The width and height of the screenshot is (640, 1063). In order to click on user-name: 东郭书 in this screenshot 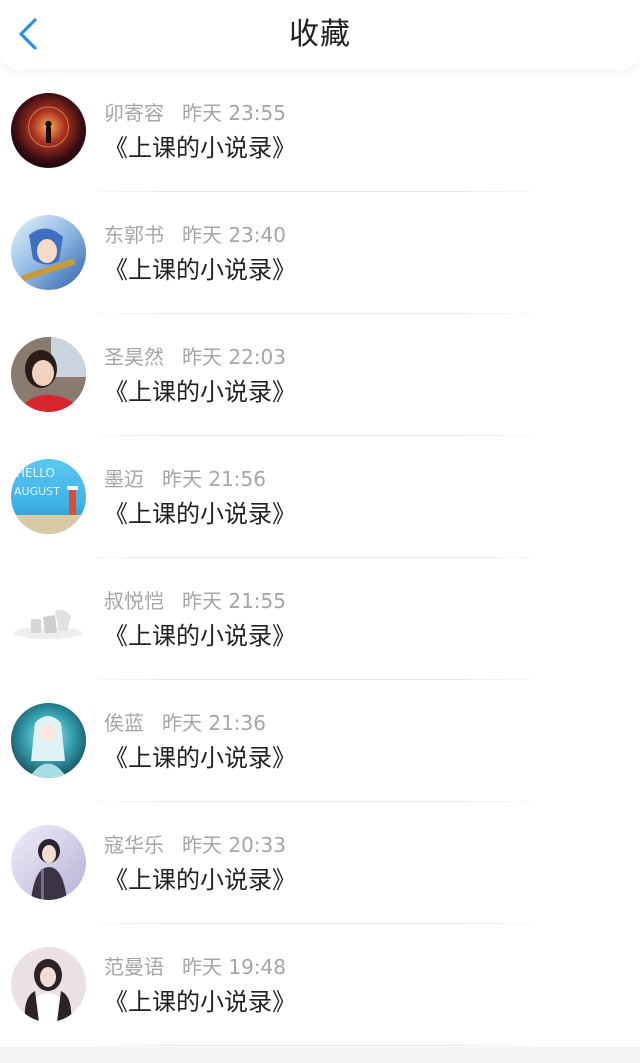, I will do `click(134, 235)`.